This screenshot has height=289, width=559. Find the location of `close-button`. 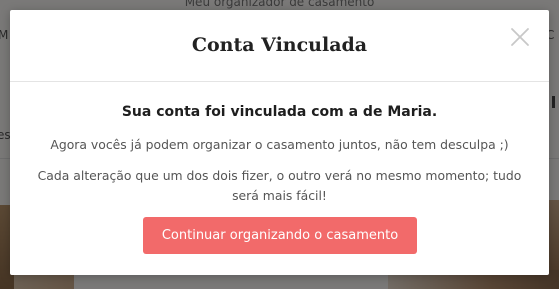

close-button is located at coordinates (520, 37).